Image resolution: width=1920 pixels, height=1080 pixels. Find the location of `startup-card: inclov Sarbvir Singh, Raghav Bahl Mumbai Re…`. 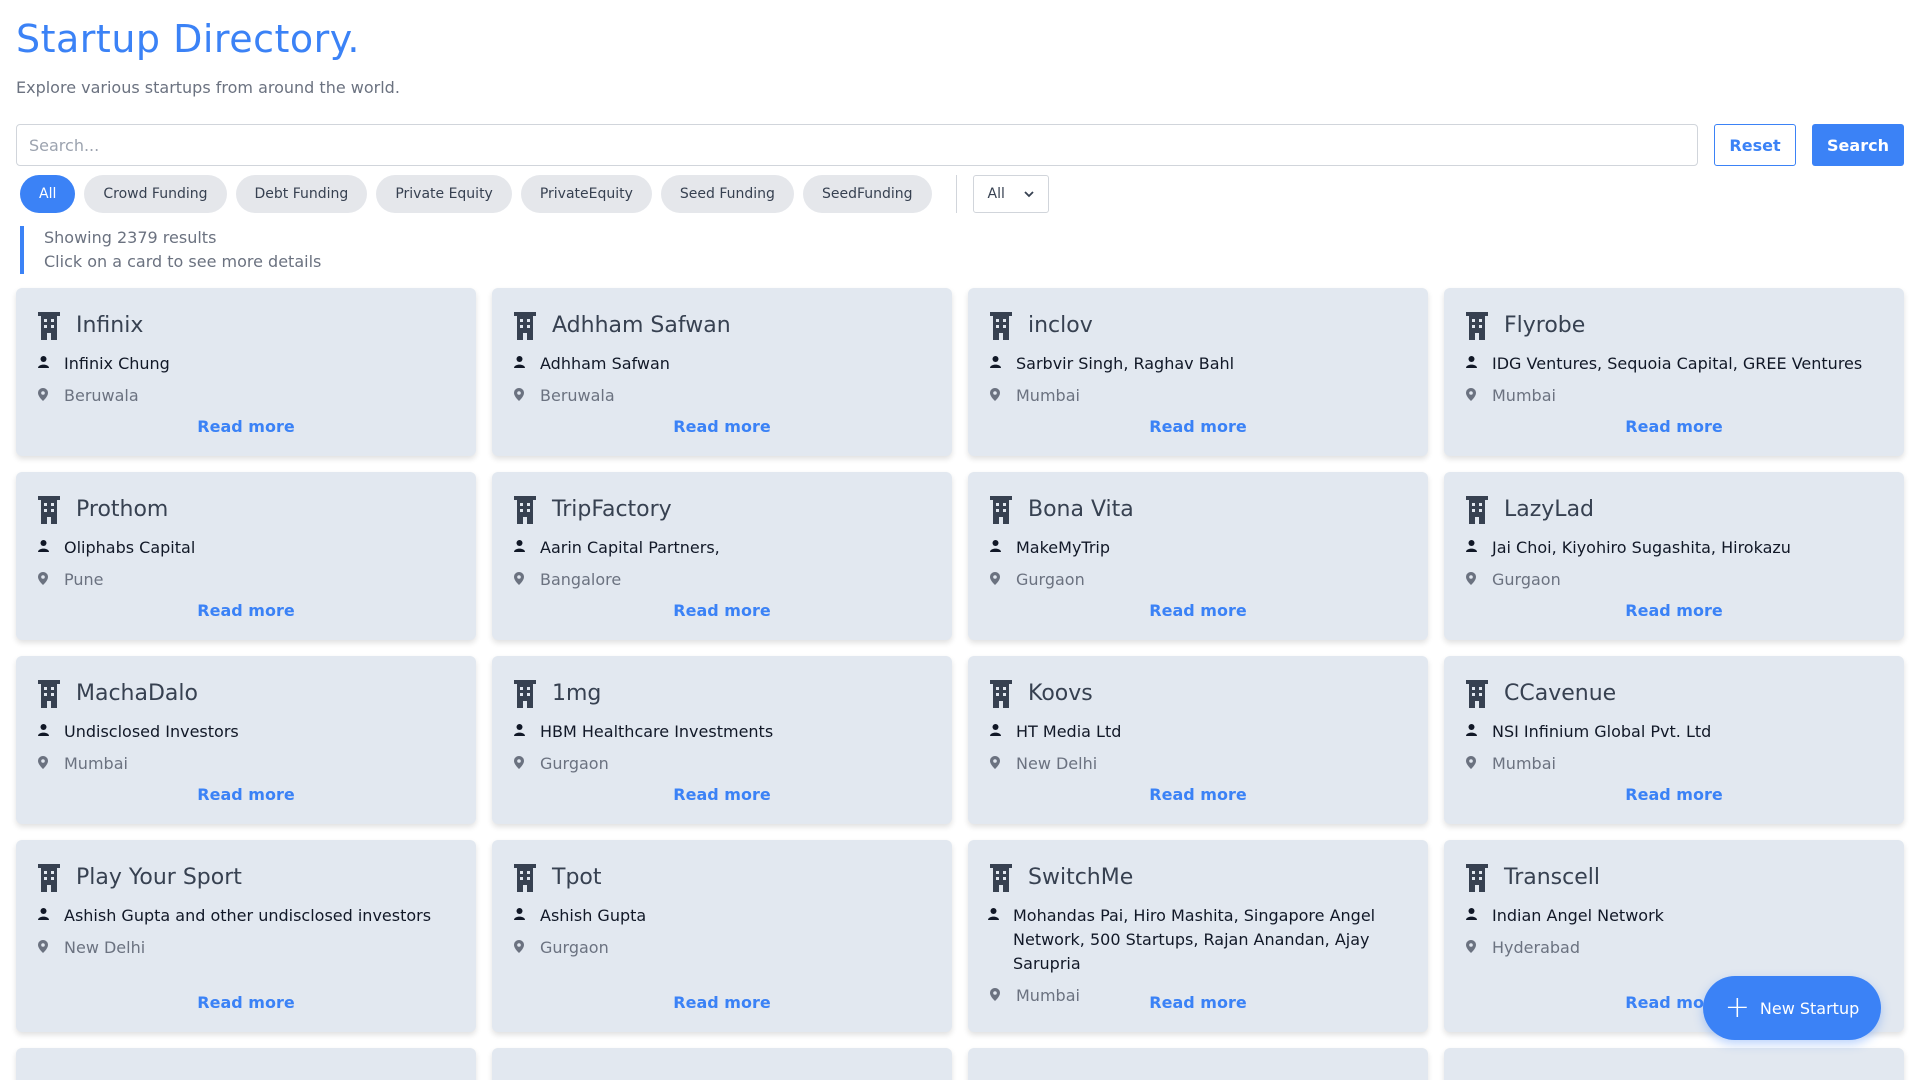

startup-card: inclov Sarbvir Singh, Raghav Bahl Mumbai Re… is located at coordinates (1198, 372).